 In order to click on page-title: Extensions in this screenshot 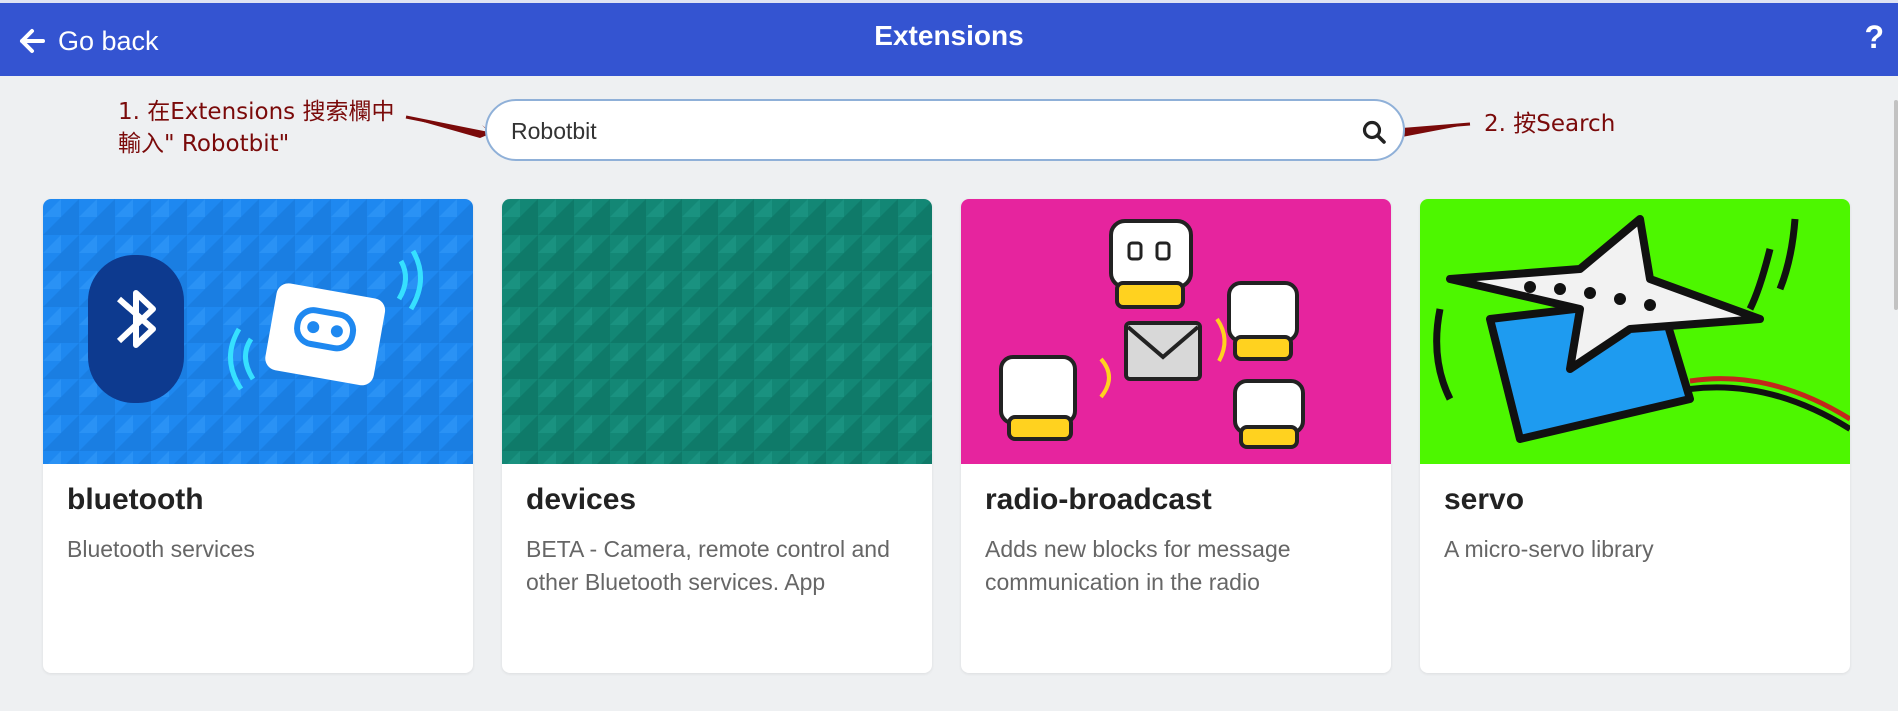, I will do `click(949, 35)`.